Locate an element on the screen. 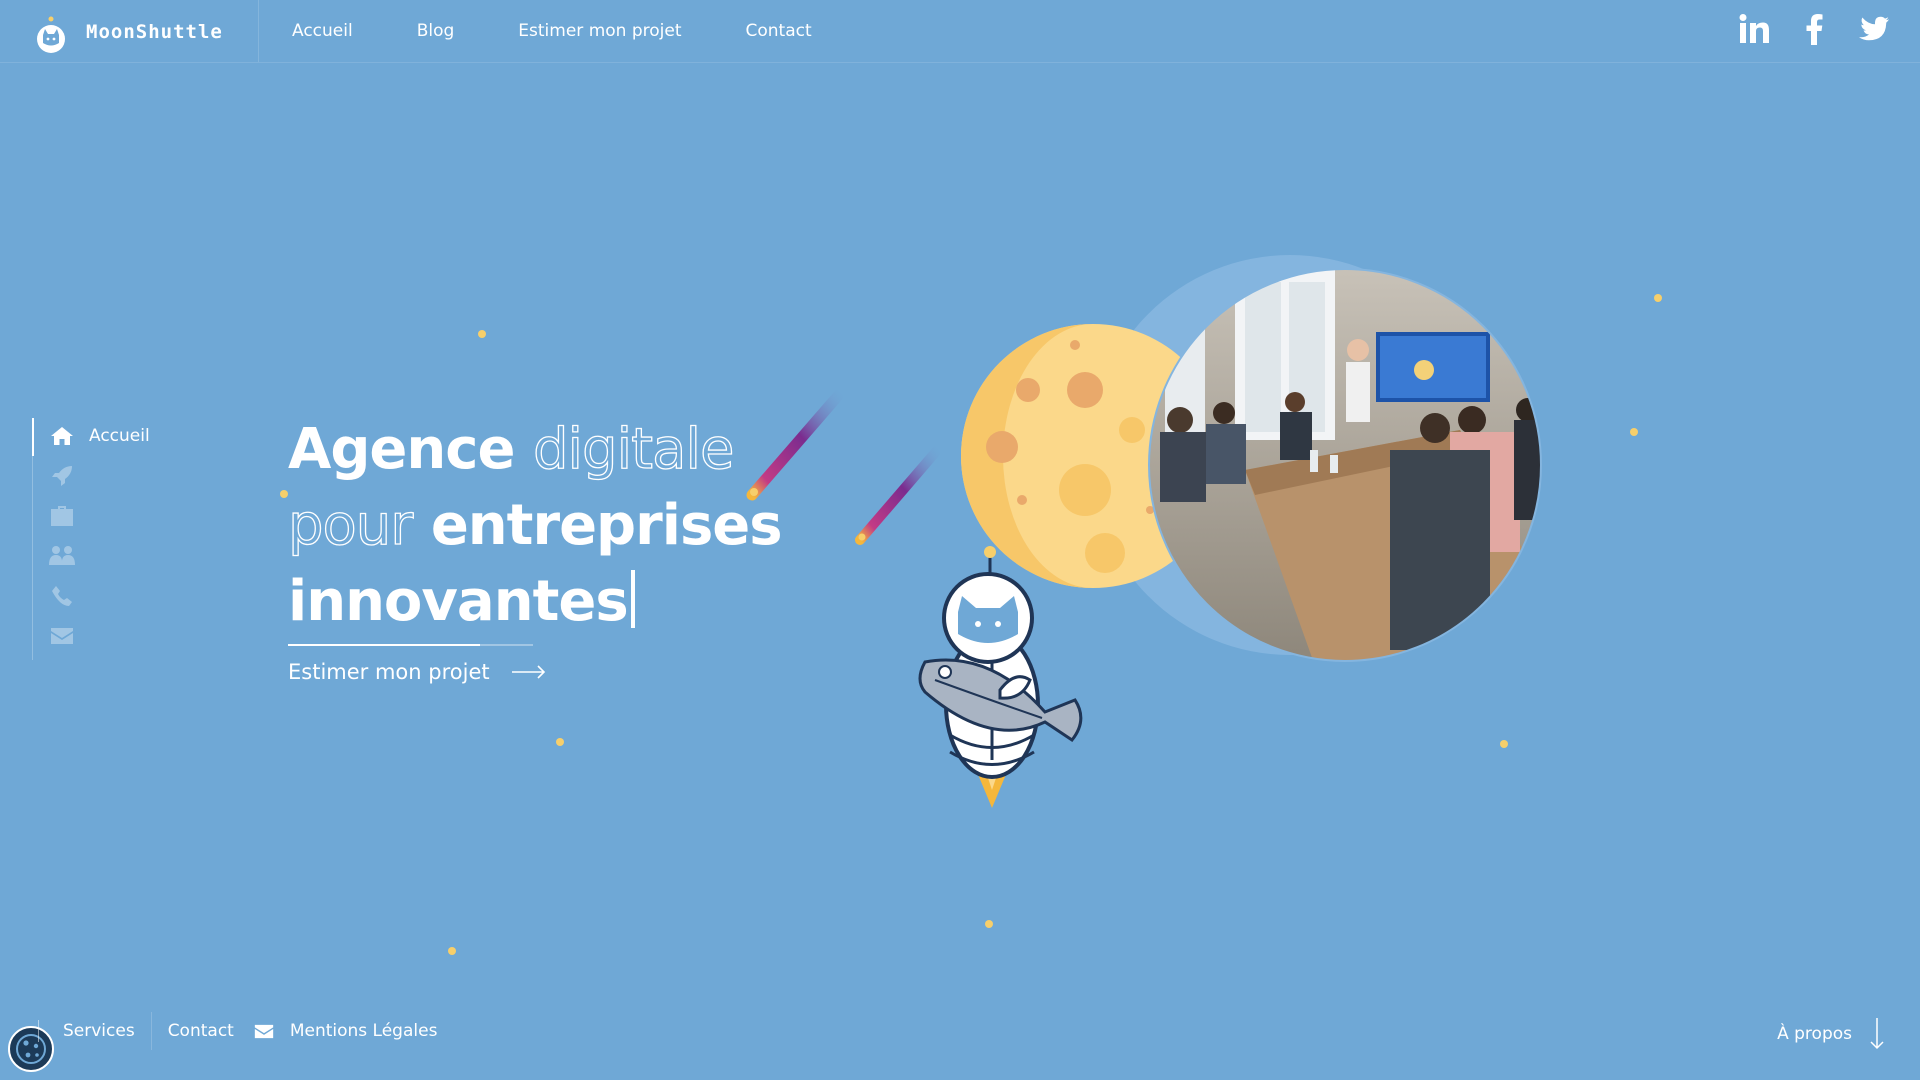 Image resolution: width=1920 pixels, height=1080 pixels. footer-link-services: Services is located at coordinates (99, 1031).